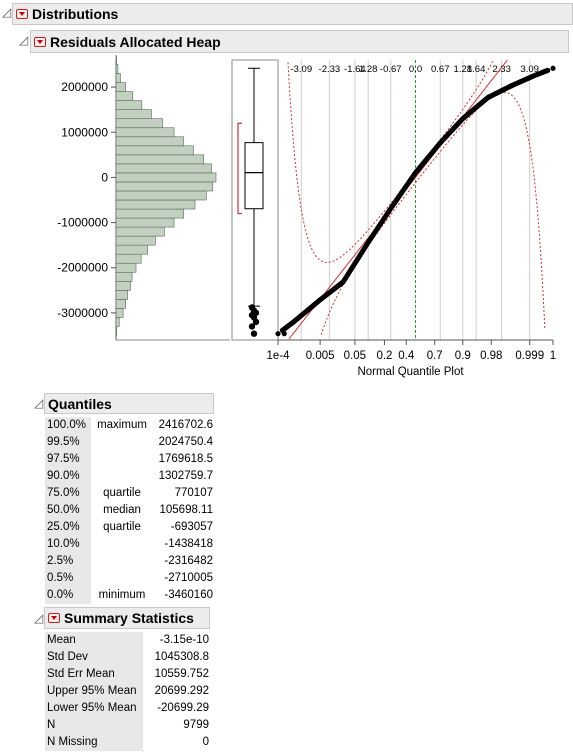 The image size is (573, 753). Describe the element at coordinates (299, 41) in the screenshot. I see `residuals-header: Residuals Allocated Heap` at that location.